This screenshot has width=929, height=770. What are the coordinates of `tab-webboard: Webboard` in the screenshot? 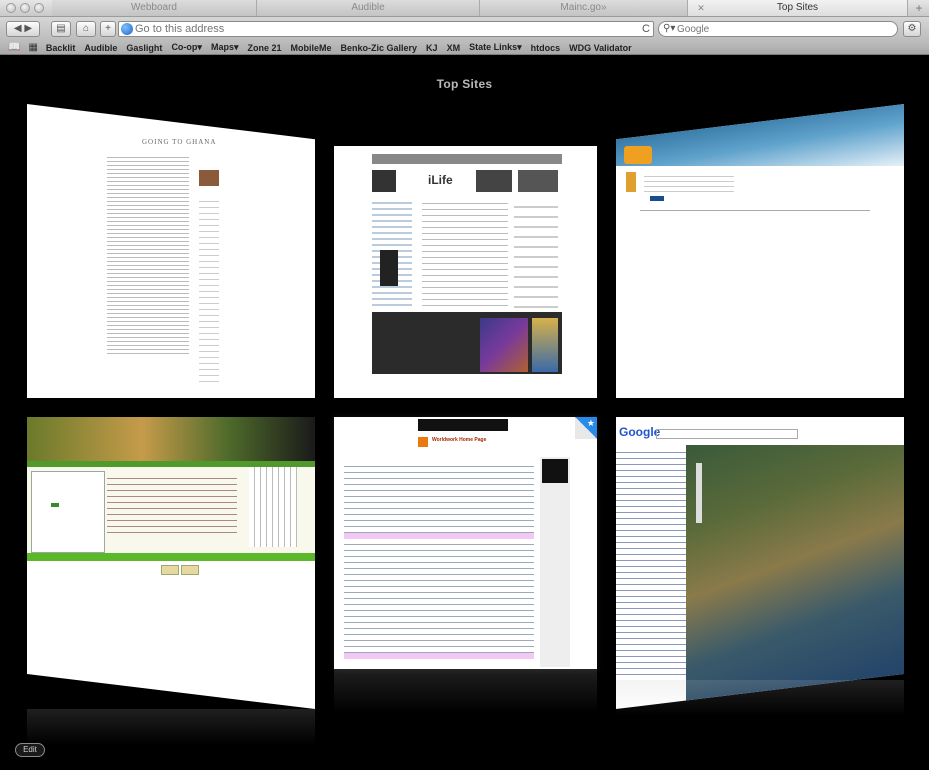 It's located at (154, 8).